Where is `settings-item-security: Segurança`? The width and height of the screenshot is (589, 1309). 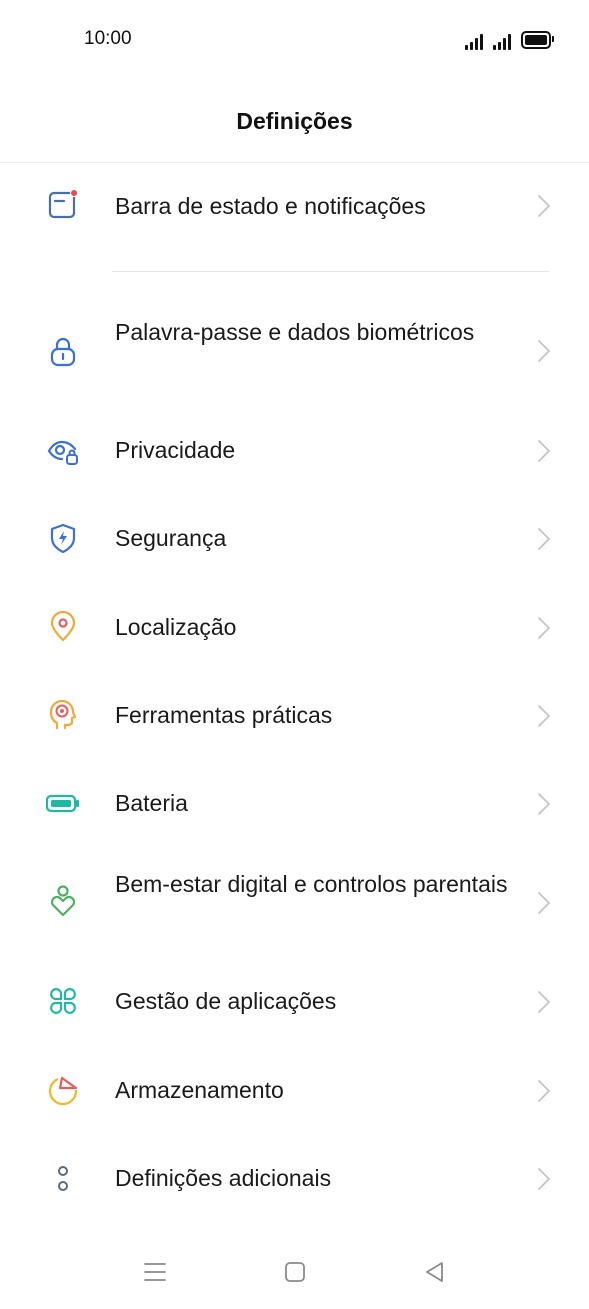 settings-item-security: Segurança is located at coordinates (294, 540).